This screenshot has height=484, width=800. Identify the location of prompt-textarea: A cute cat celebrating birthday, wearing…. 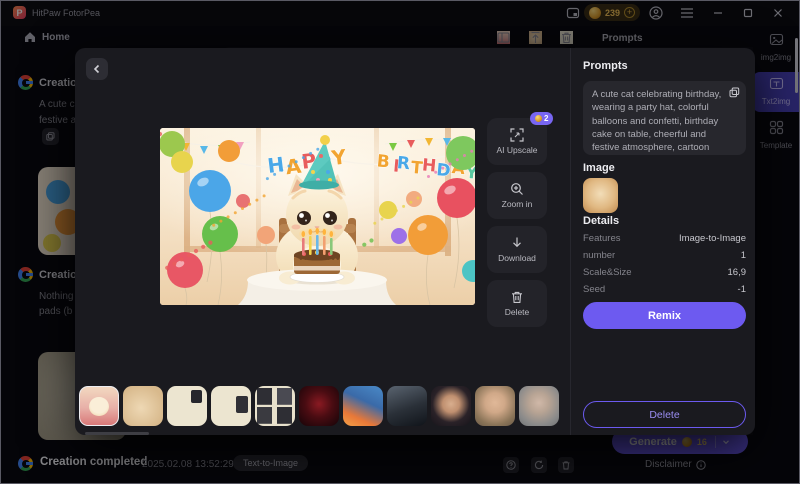
(664, 118).